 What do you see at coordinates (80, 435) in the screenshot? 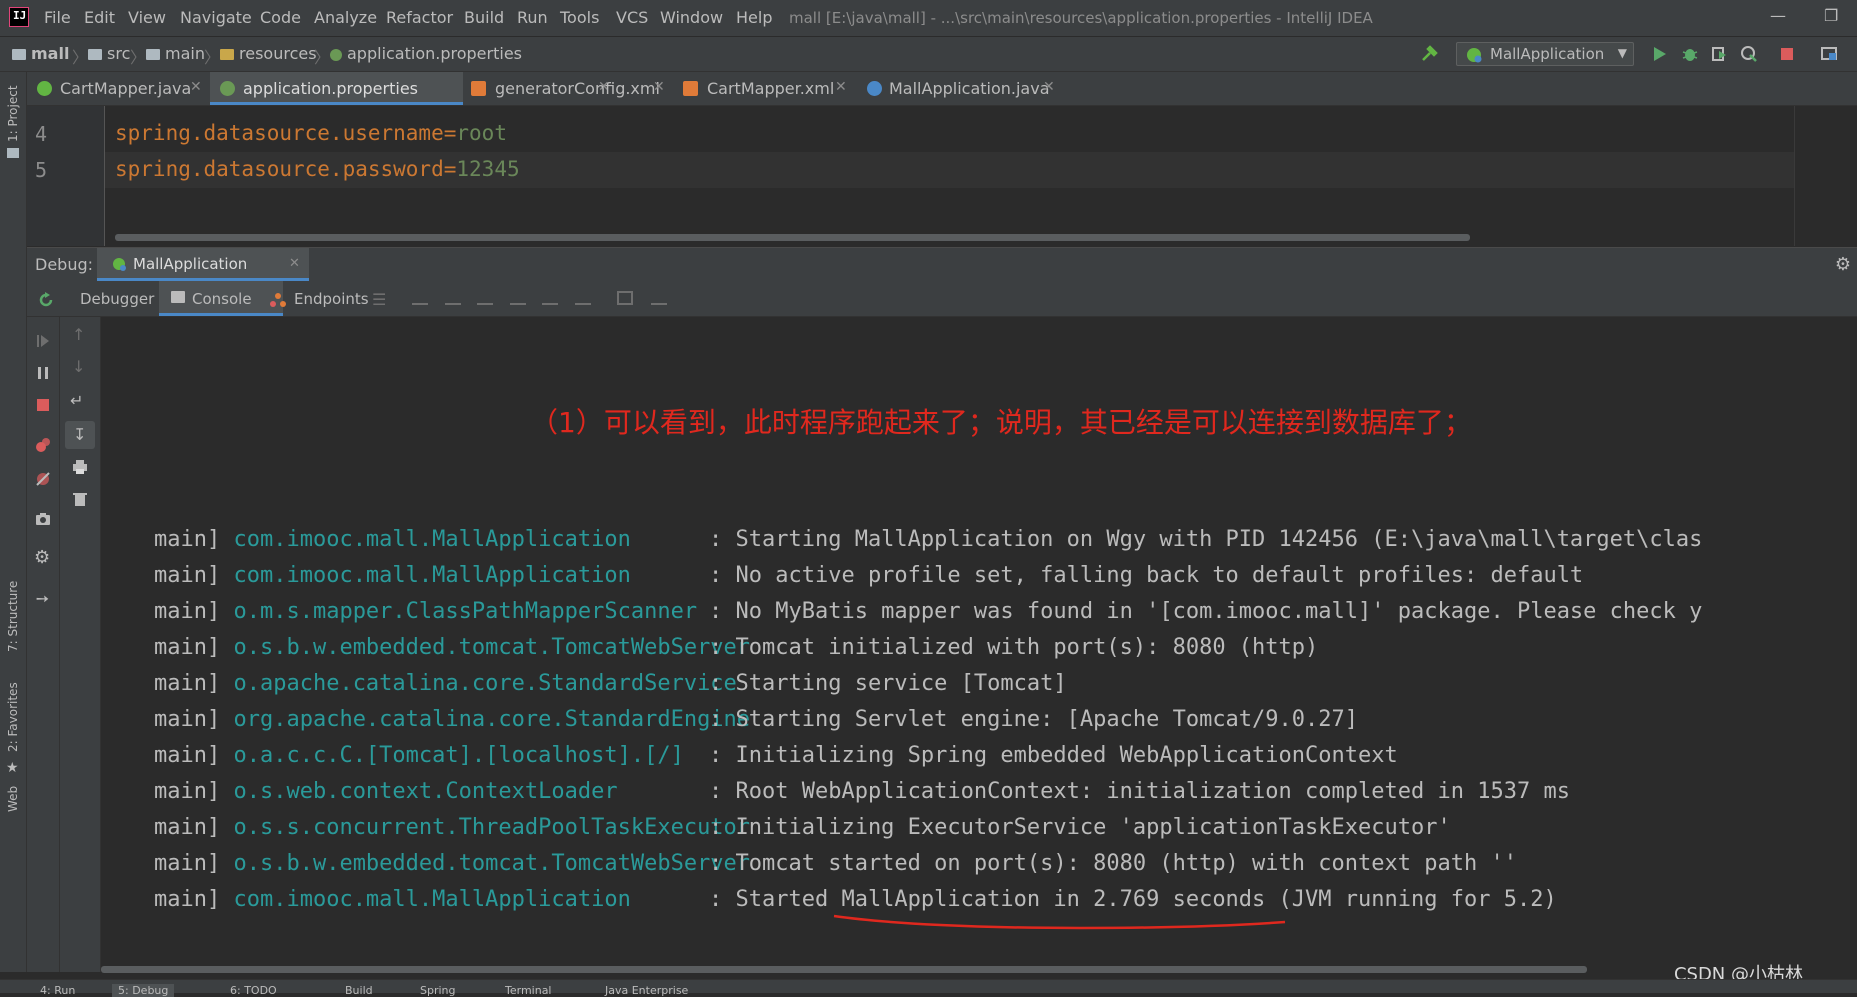
I see `scroll-to-end-toggle: ↧` at bounding box center [80, 435].